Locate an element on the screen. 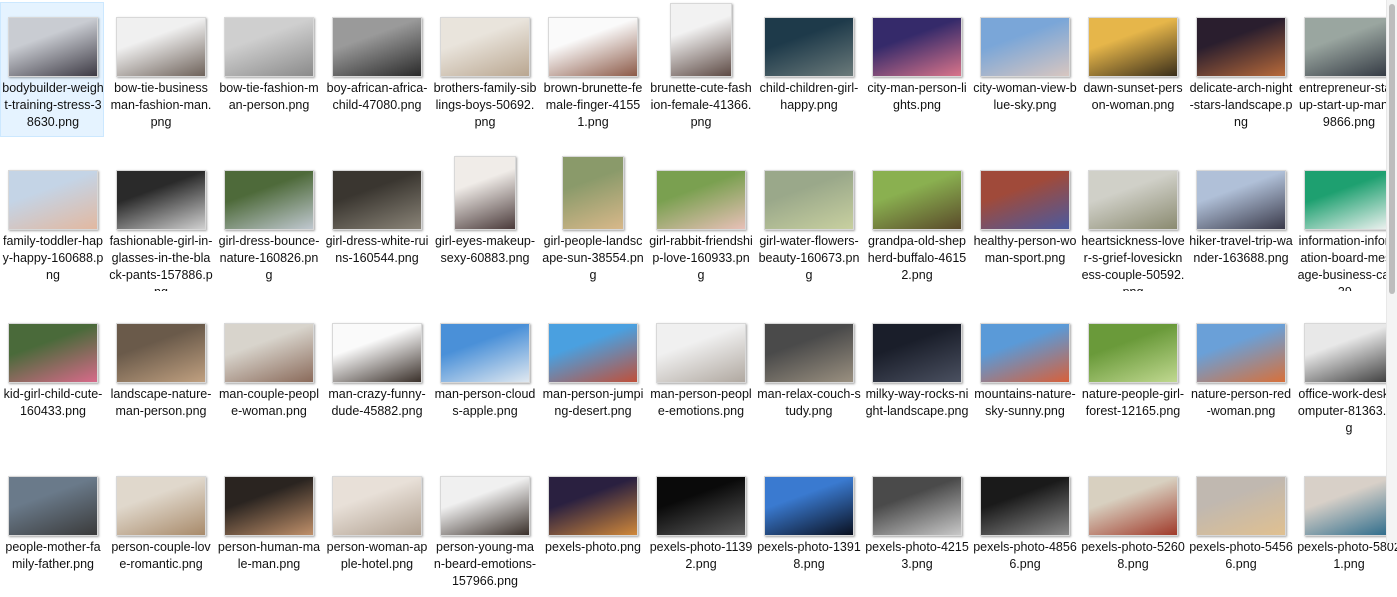  file-item: girl-rabbit-friendship-love-160933.png is located at coordinates (700, 222).